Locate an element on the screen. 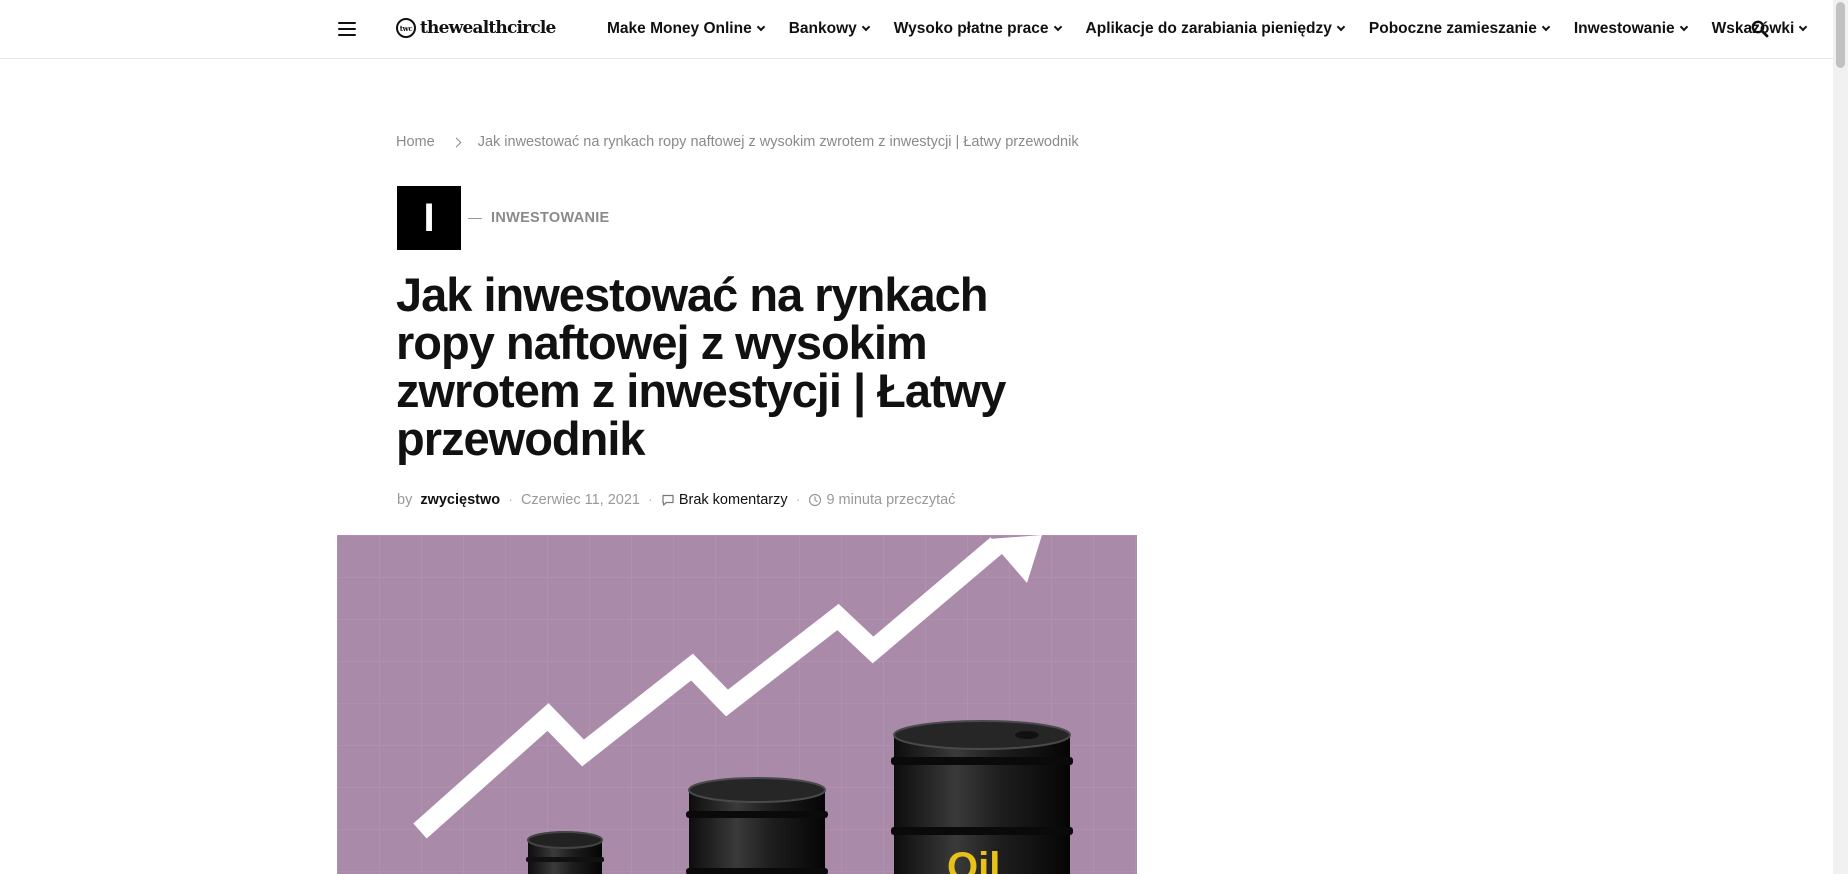 This screenshot has width=1848, height=874. nav-item-poboczne-zamieszanie: Poboczne zamieszanie is located at coordinates (1459, 29).